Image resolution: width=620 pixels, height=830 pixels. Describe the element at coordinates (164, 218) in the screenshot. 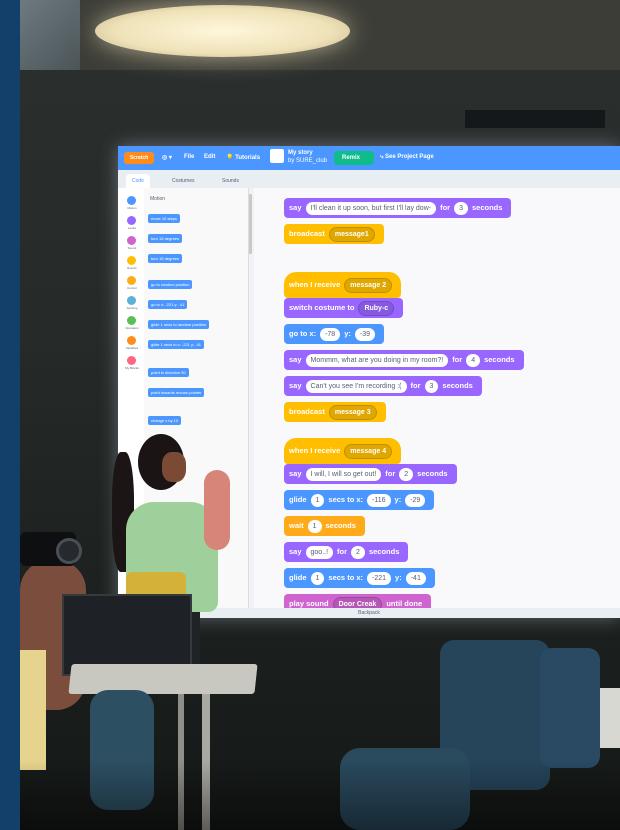

I see `palette-block: move 10 steps` at that location.